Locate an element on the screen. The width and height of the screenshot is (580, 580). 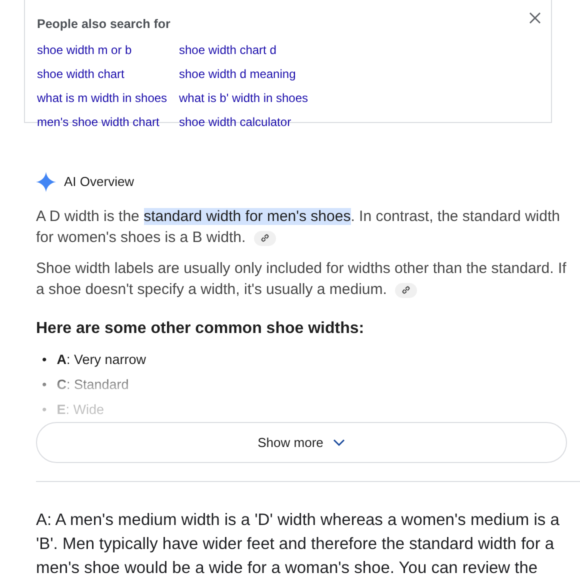
close-button is located at coordinates (535, 18).